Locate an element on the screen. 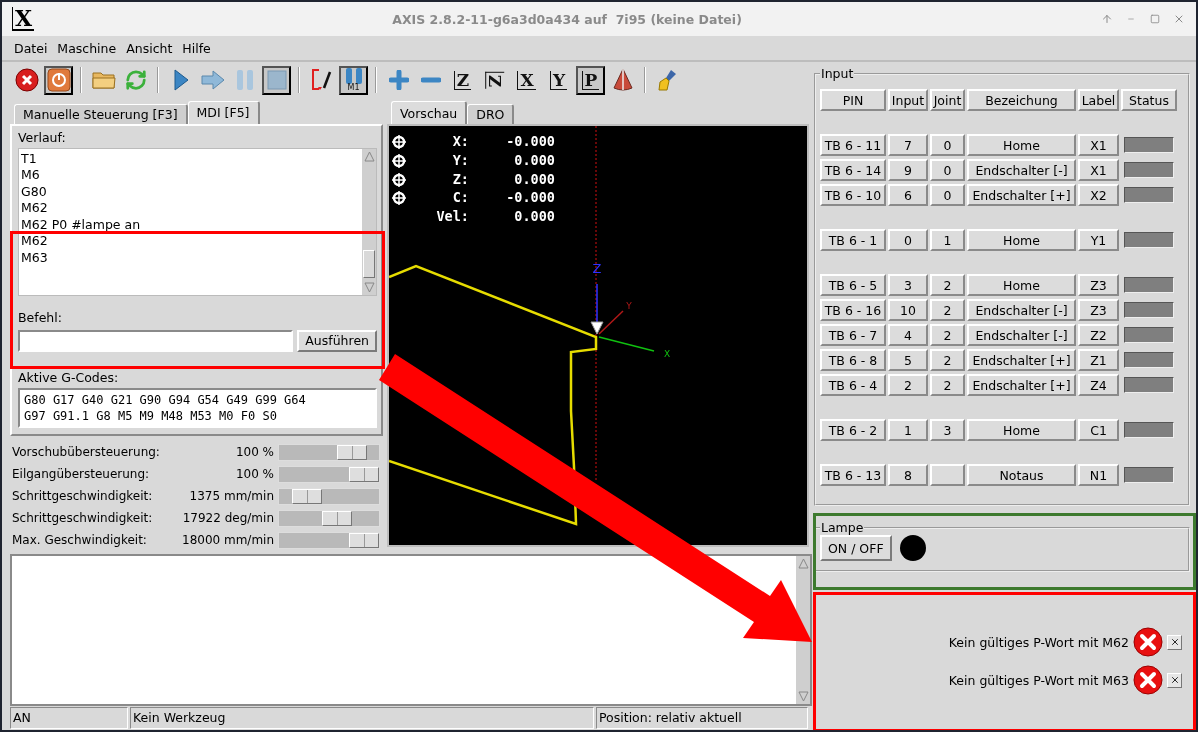 Image resolution: width=1198 pixels, height=732 pixels. history-item: M63 is located at coordinates (190, 258).